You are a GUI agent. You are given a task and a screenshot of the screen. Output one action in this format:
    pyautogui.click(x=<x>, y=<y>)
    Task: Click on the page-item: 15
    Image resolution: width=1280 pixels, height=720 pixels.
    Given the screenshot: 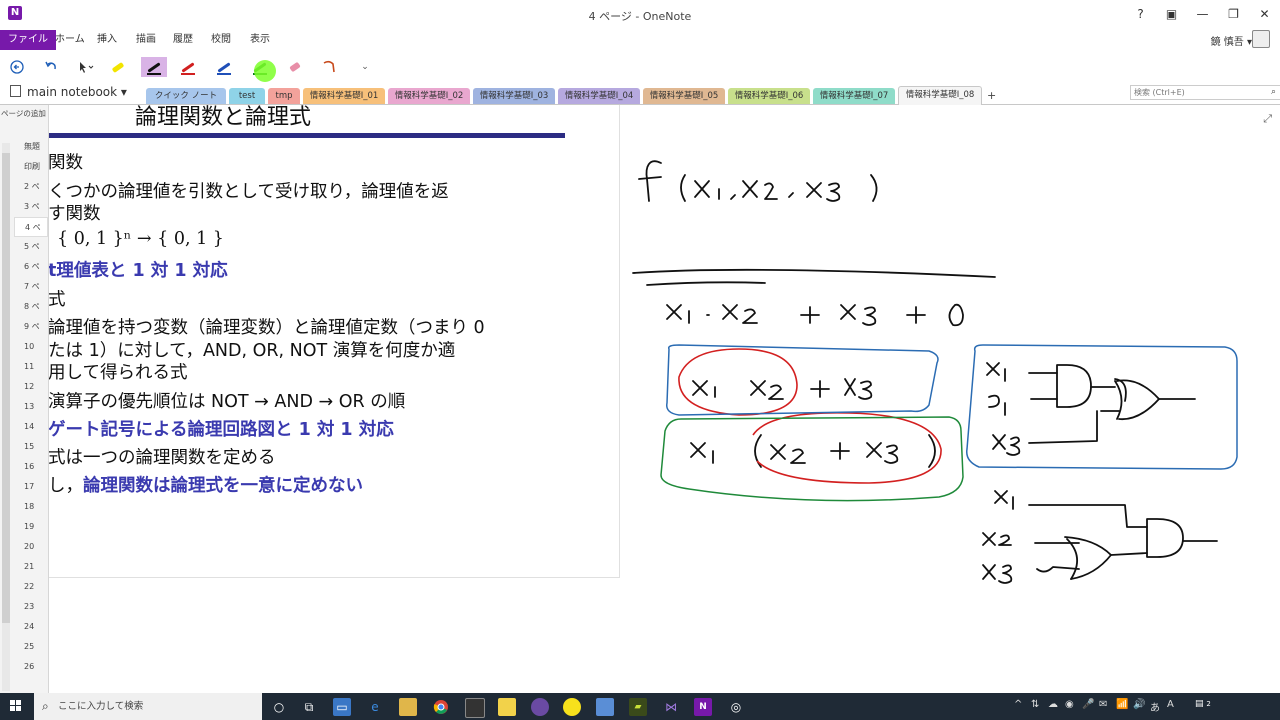 What is the action you would take?
    pyautogui.click(x=31, y=447)
    